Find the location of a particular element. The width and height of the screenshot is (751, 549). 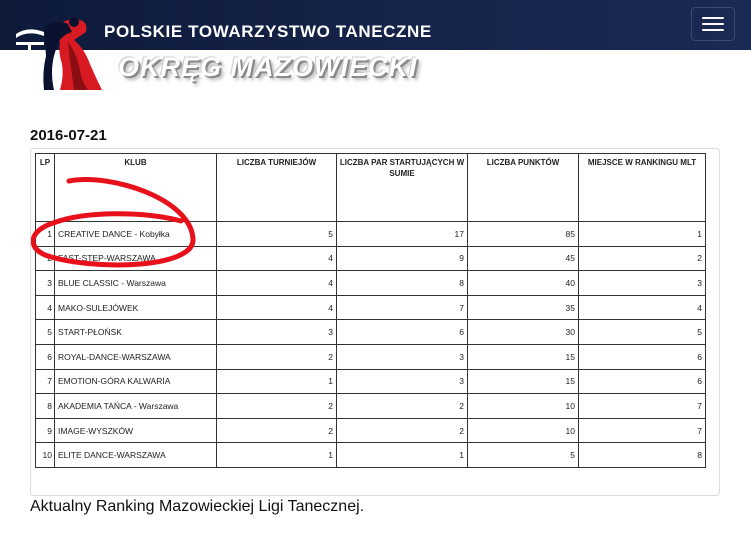

table-row: 3 BLUE CLASSIC - Warszawa 4 8 40 3 is located at coordinates (370, 283).